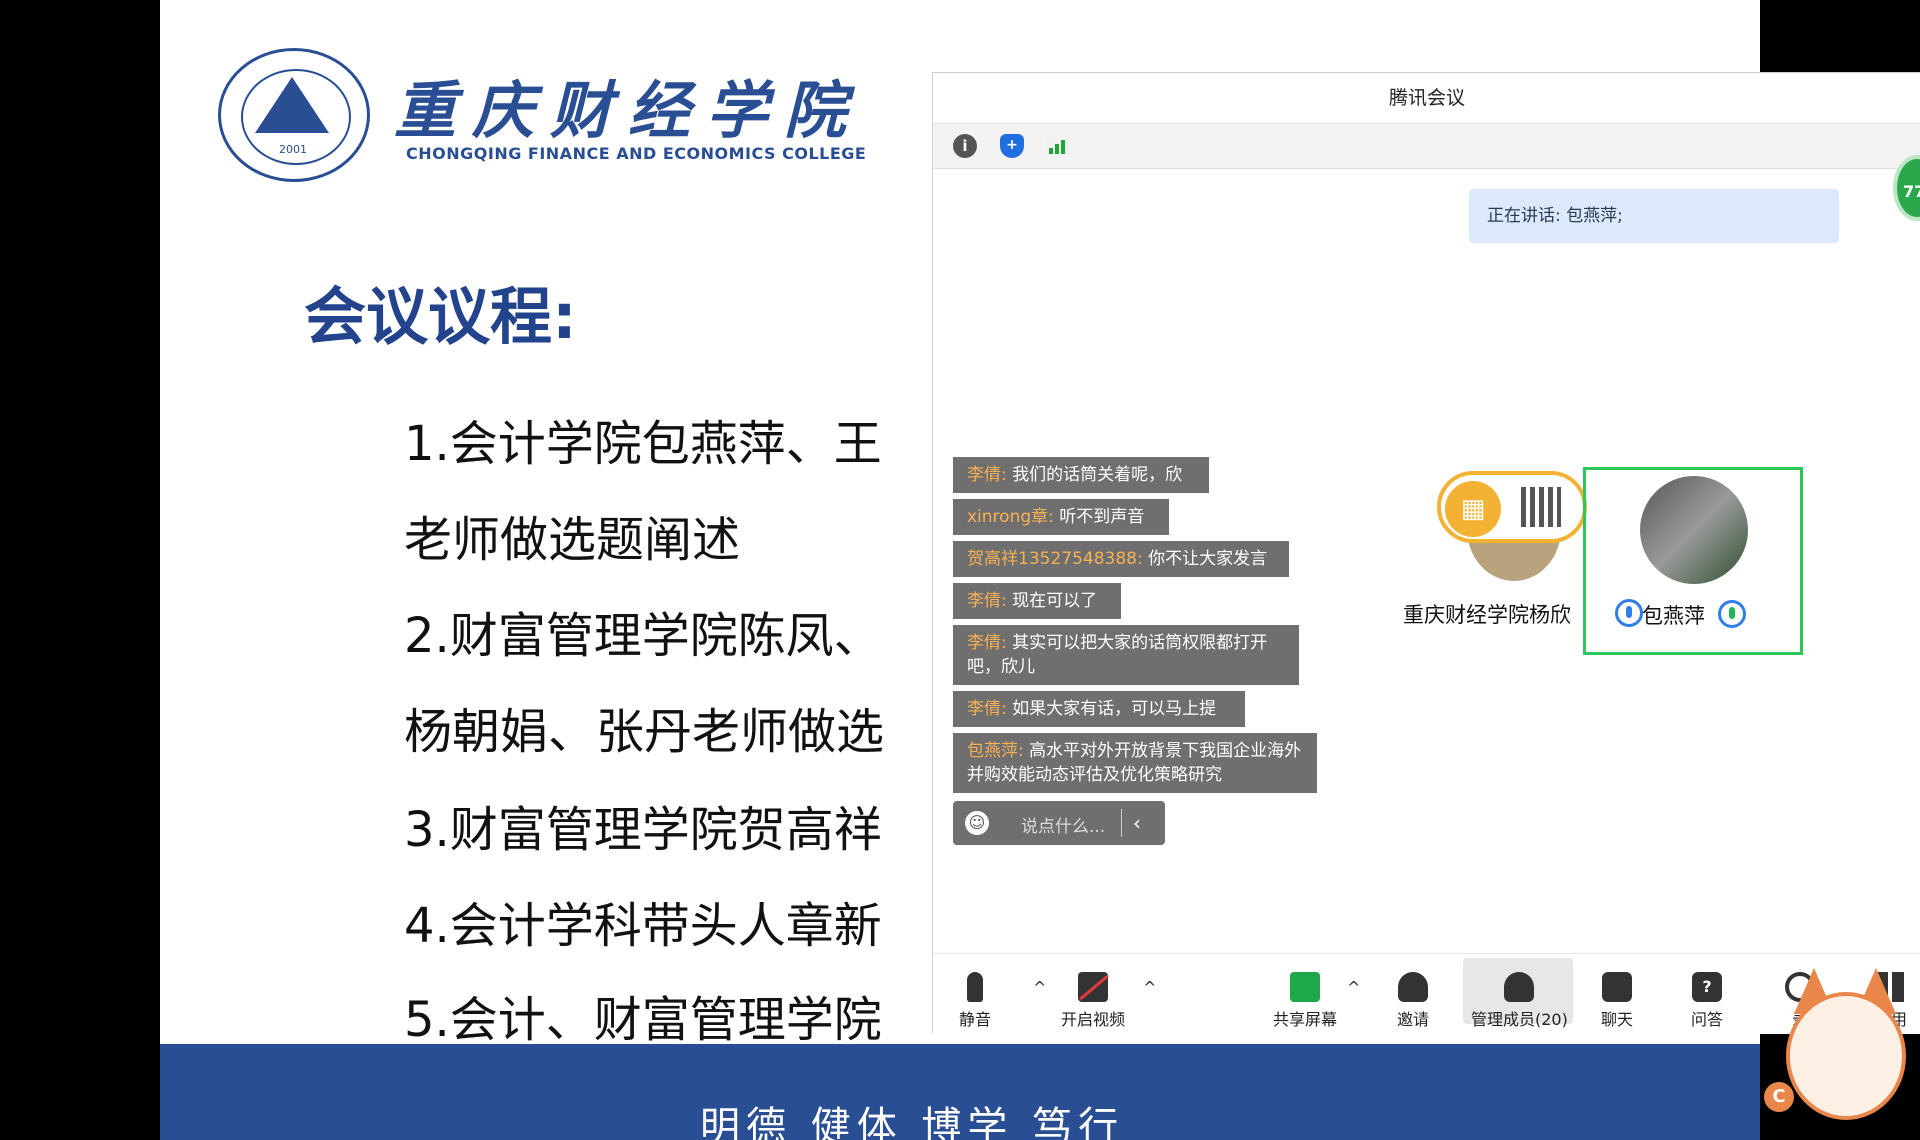 This screenshot has width=1920, height=1140. What do you see at coordinates (643, 444) in the screenshot?
I see `agenda-line: 1.会计学院包燕萍、王` at bounding box center [643, 444].